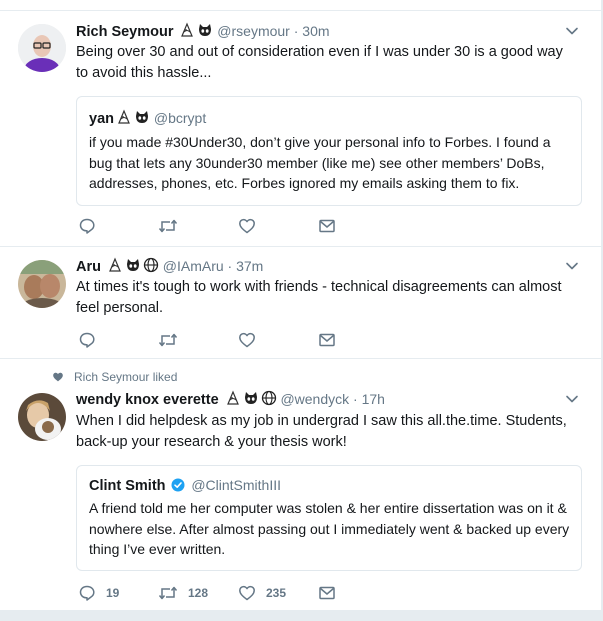 The width and height of the screenshot is (603, 621). I want to click on reply-count: 19, so click(113, 593).